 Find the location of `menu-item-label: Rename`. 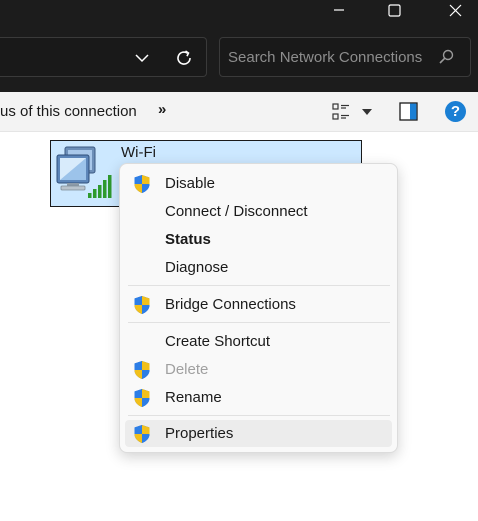

menu-item-label: Rename is located at coordinates (193, 397).